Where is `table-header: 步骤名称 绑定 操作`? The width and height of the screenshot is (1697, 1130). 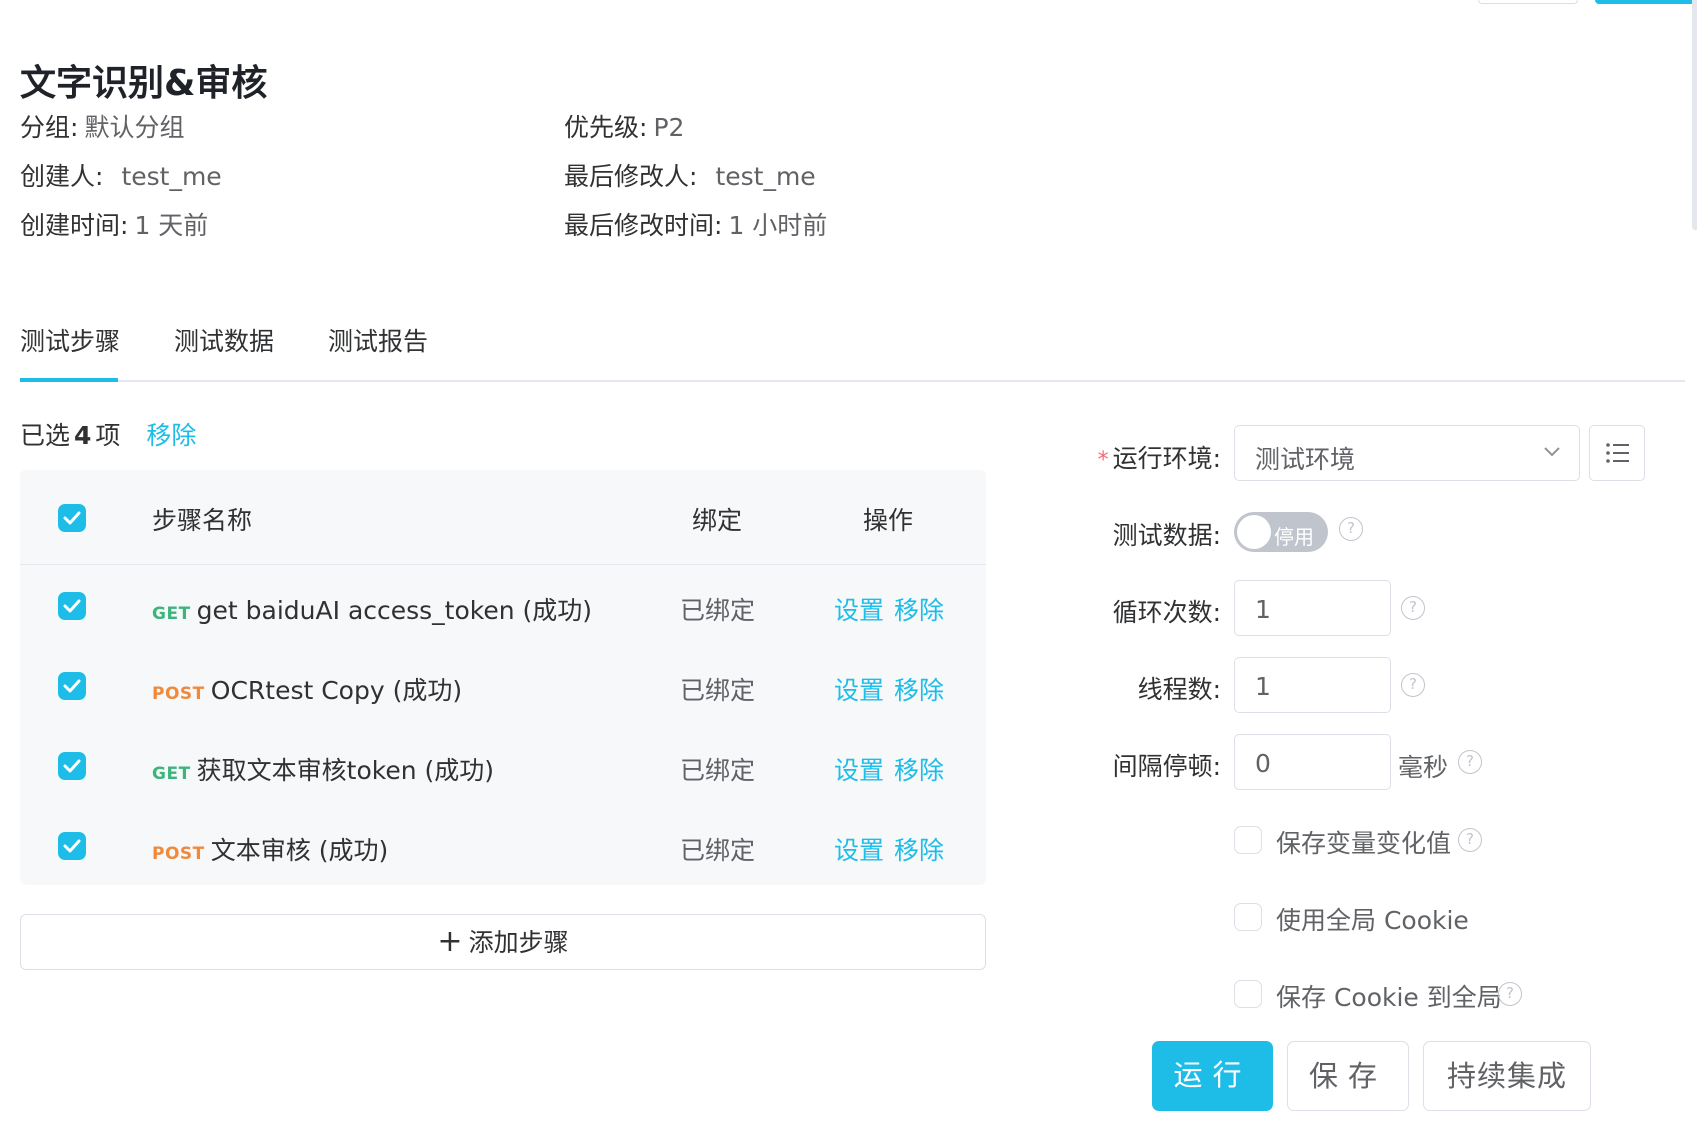
table-header: 步骤名称 绑定 操作 is located at coordinates (503, 517).